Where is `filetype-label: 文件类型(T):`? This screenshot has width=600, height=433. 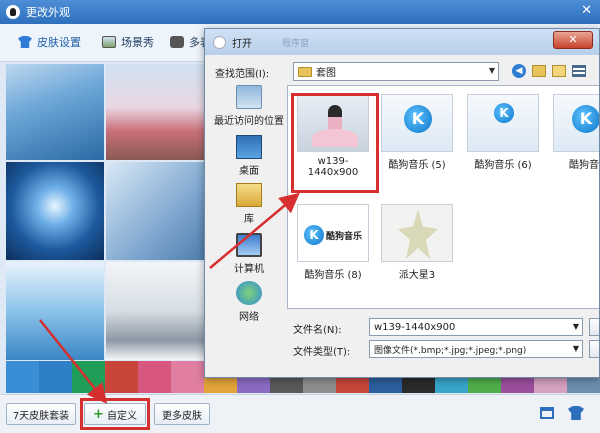 filetype-label: 文件类型(T): is located at coordinates (322, 352).